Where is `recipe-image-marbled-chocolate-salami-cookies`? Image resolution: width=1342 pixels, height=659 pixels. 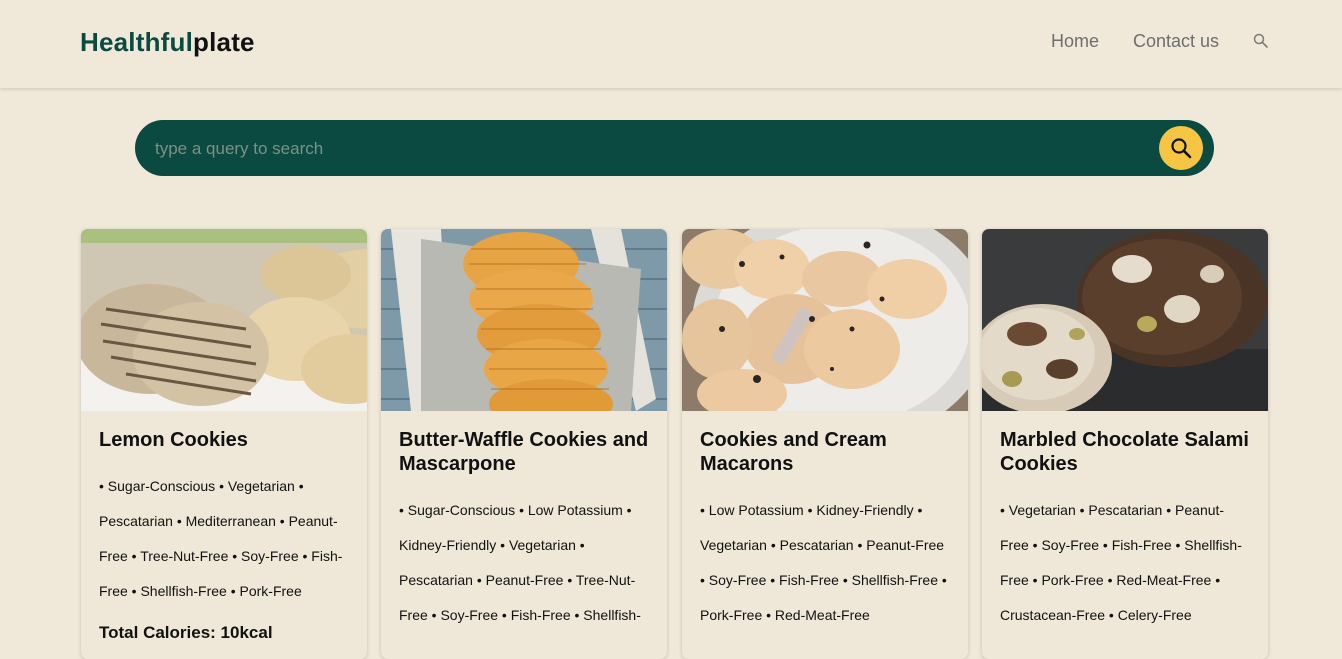
recipe-image-marbled-chocolate-salami-cookies is located at coordinates (1125, 320).